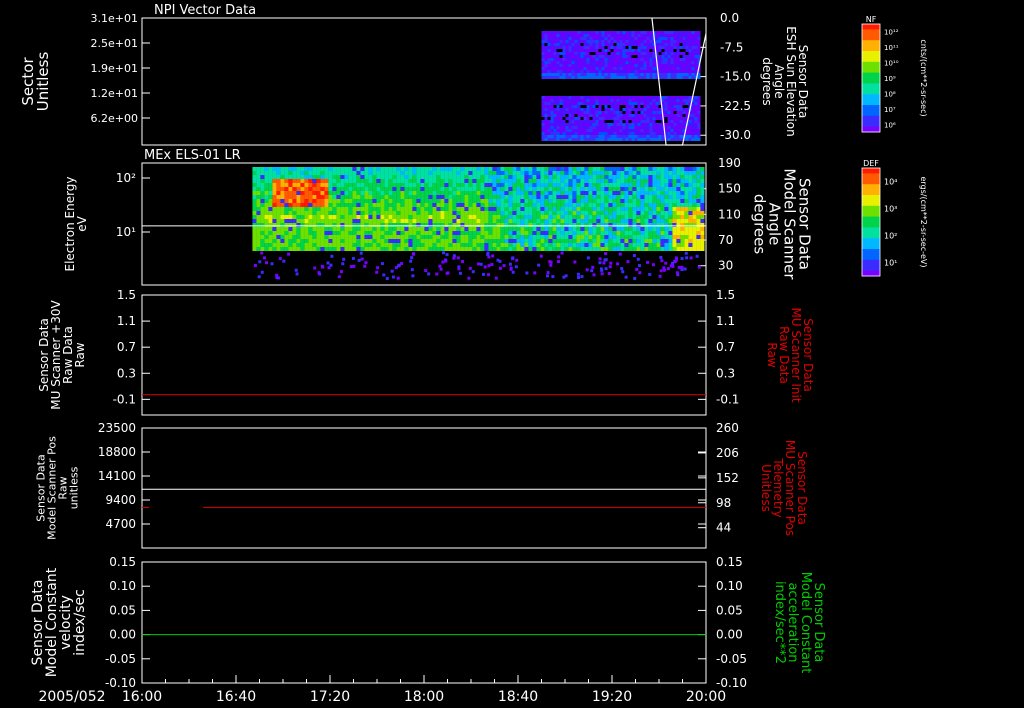  Describe the element at coordinates (735, 135) in the screenshot. I see `npi-right-tick-label: -30.0` at that location.